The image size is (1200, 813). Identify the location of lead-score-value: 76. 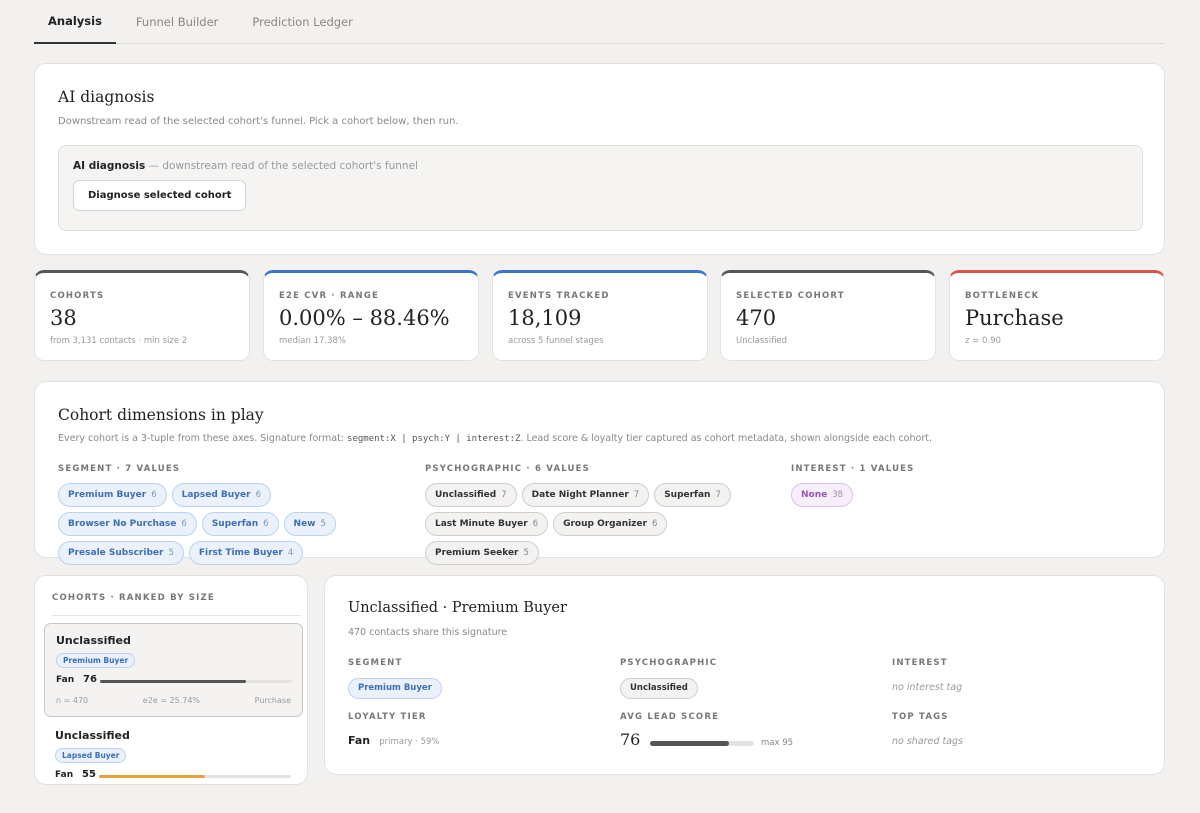
(630, 739).